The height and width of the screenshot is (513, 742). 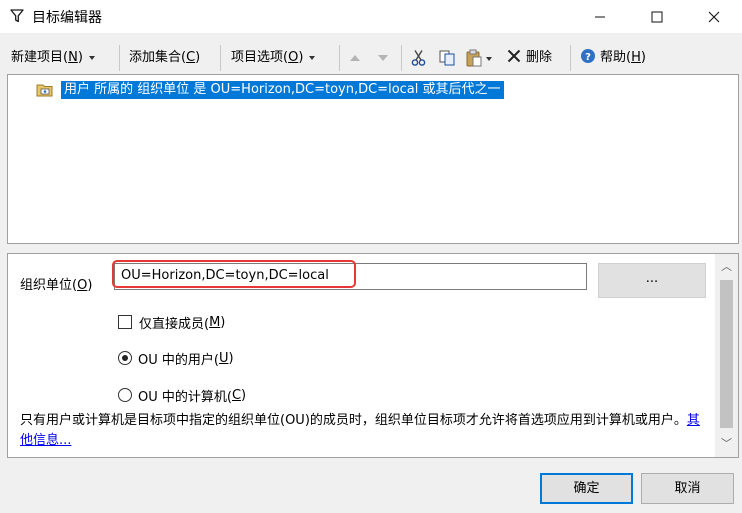 I want to click on users-in-ou-label: OU 中的用户(, so click(x=178, y=360).